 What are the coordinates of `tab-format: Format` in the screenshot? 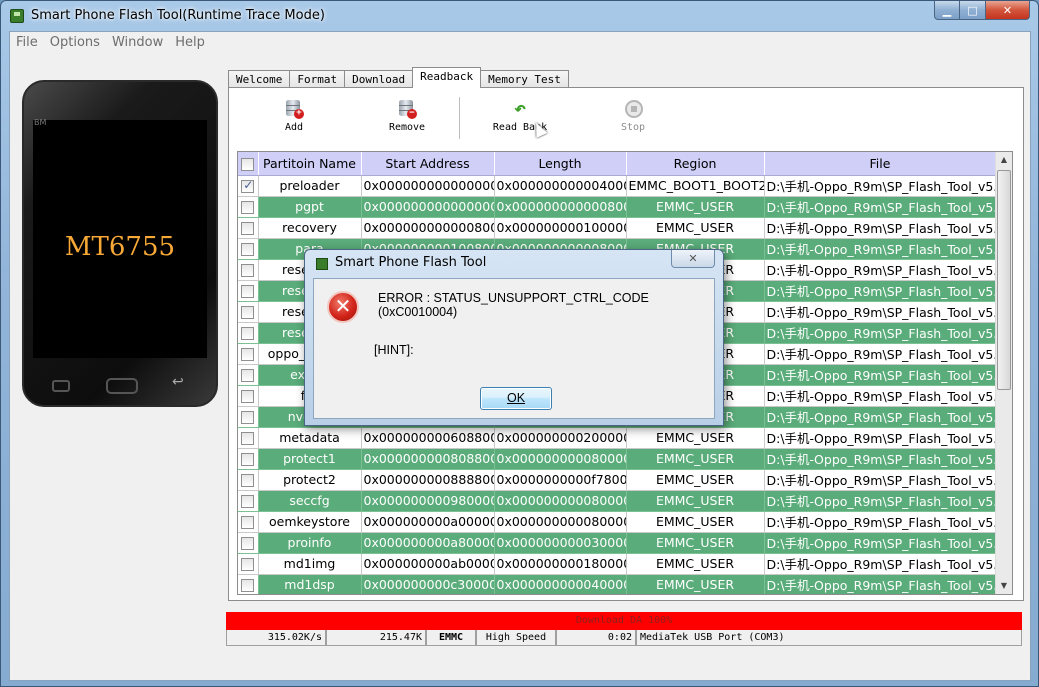 It's located at (317, 79).